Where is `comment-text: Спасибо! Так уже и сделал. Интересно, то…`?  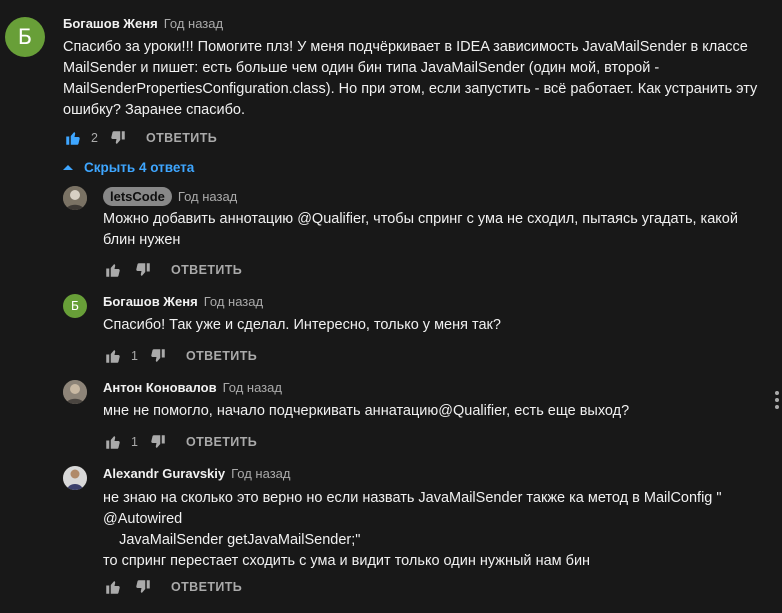 comment-text: Спасибо! Так уже и сделал. Интересно, то… is located at coordinates (302, 325).